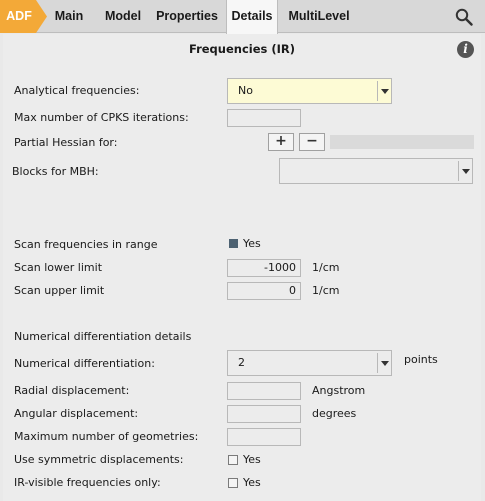 The width and height of the screenshot is (485, 501). I want to click on radial-displacement-unit: Angstrom, so click(339, 390).